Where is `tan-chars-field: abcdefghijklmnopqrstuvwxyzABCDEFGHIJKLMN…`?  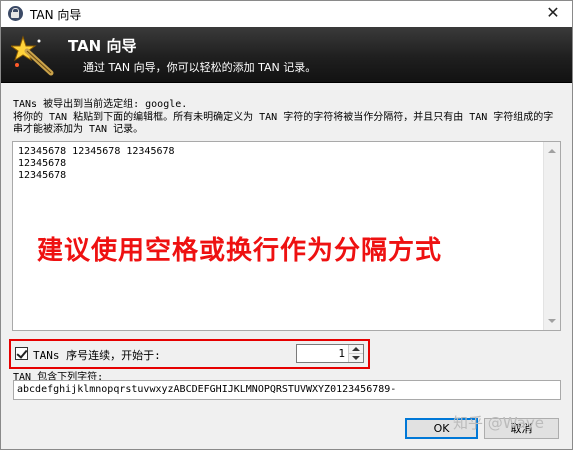
tan-chars-field: abcdefghijklmnopqrstuvwxyzABCDEFGHIJKLMN… is located at coordinates (287, 390).